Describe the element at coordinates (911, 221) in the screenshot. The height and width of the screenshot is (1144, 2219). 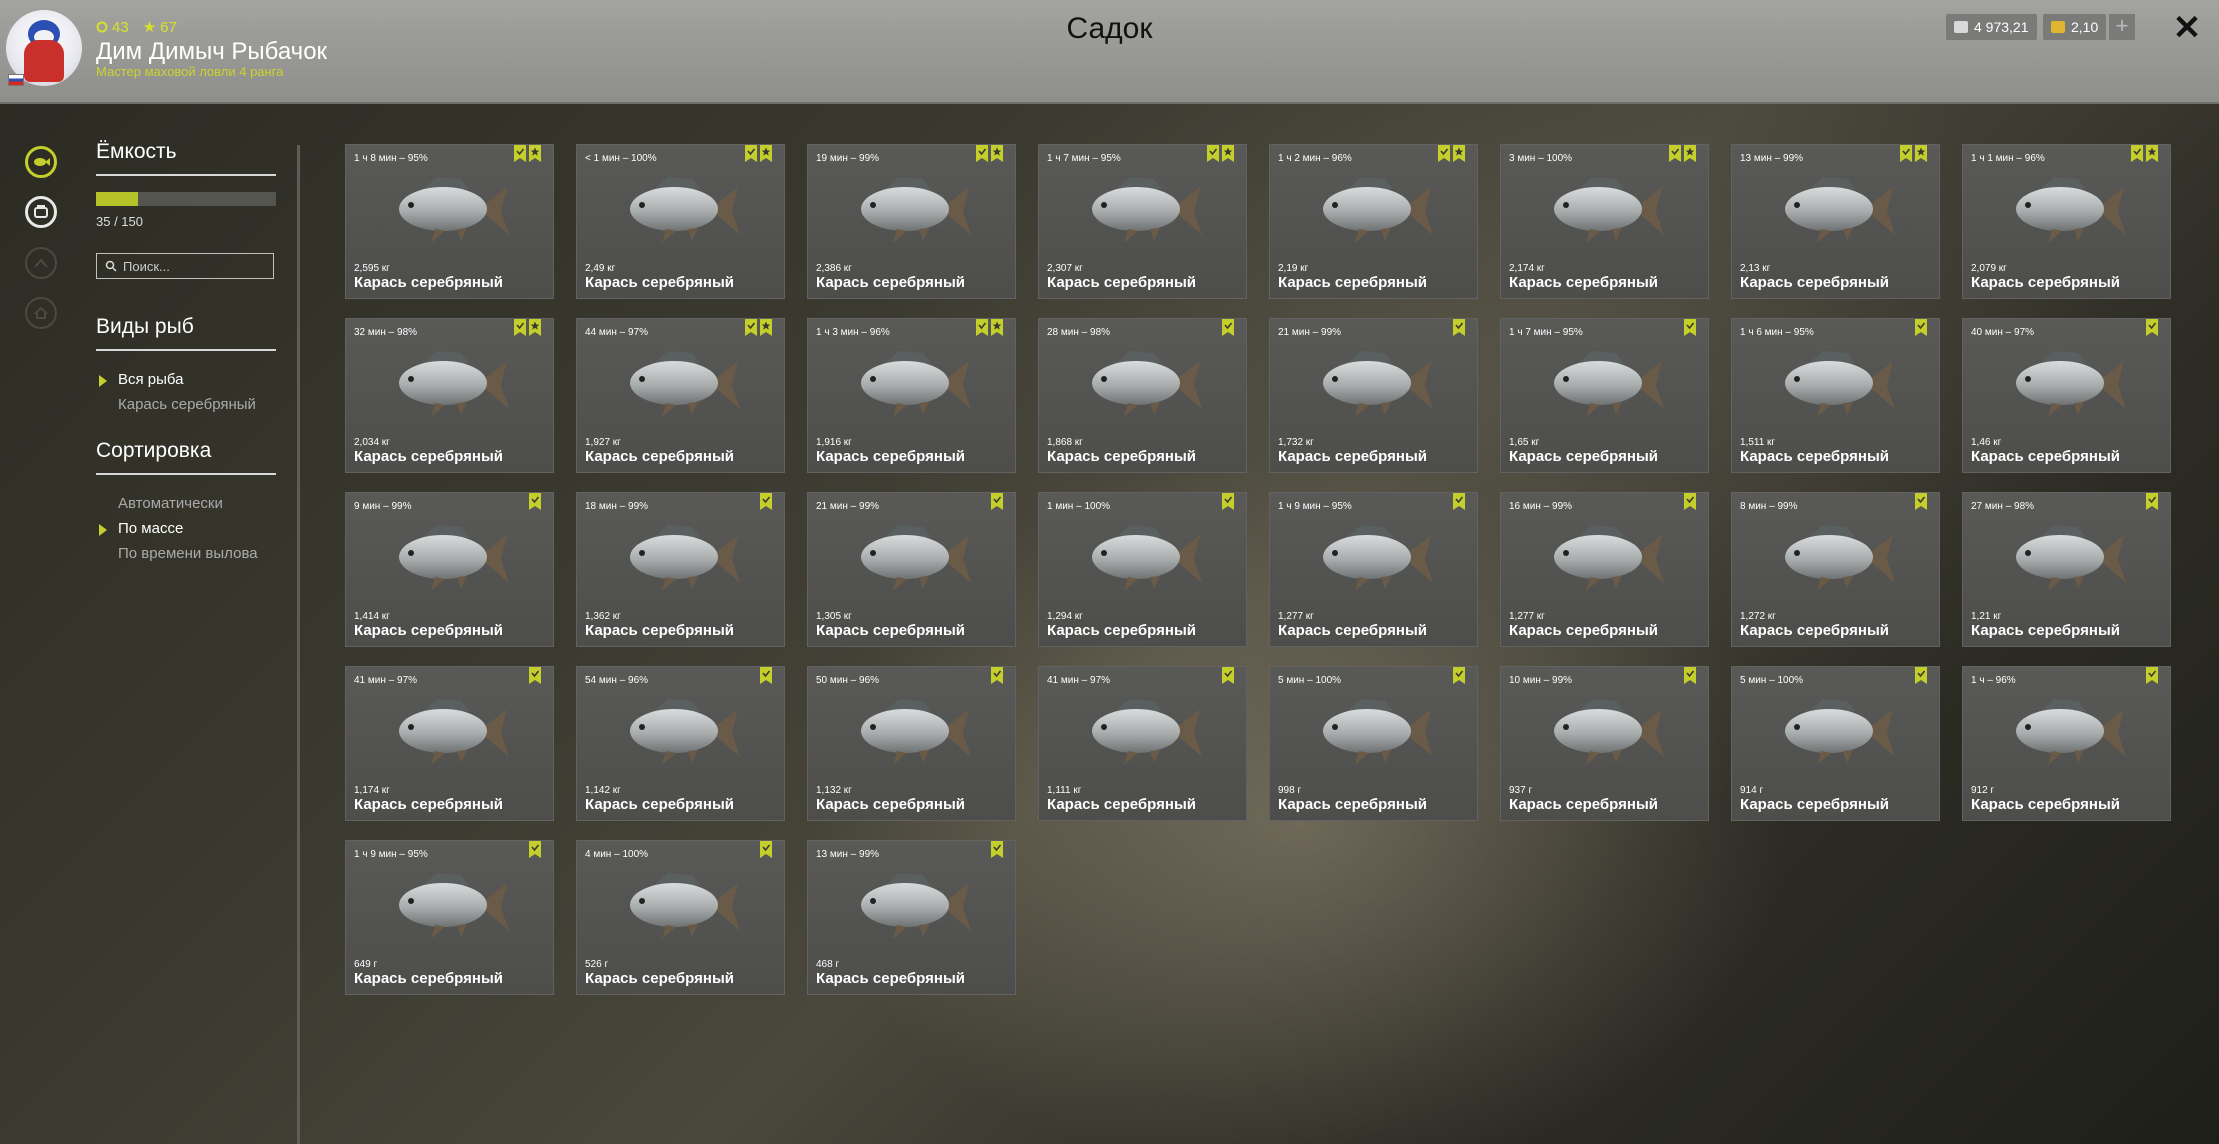
I see `fish-card: 19 мин – 99% 2,386 кг Карась серебряный` at that location.